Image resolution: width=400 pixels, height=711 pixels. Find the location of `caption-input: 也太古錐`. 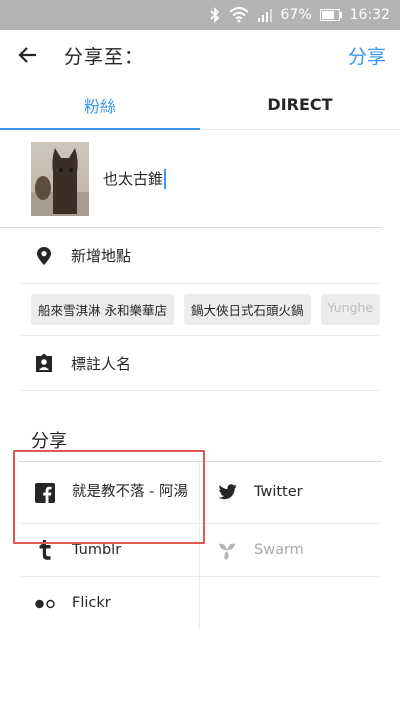

caption-input: 也太古錐 is located at coordinates (135, 178).